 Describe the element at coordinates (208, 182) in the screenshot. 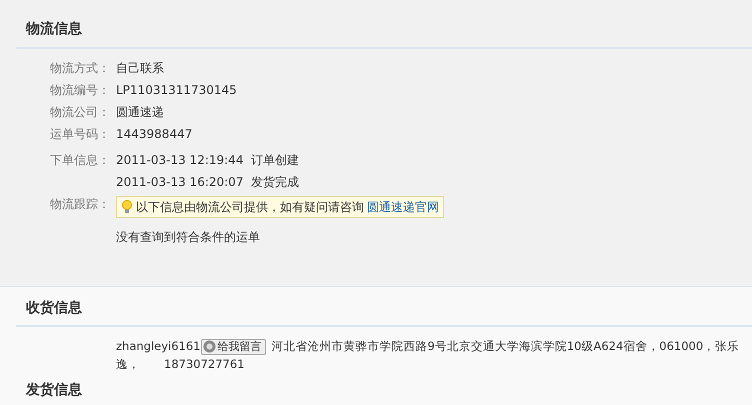

I see `order-event: 2011-03-13 16:20:07 发货完成` at that location.